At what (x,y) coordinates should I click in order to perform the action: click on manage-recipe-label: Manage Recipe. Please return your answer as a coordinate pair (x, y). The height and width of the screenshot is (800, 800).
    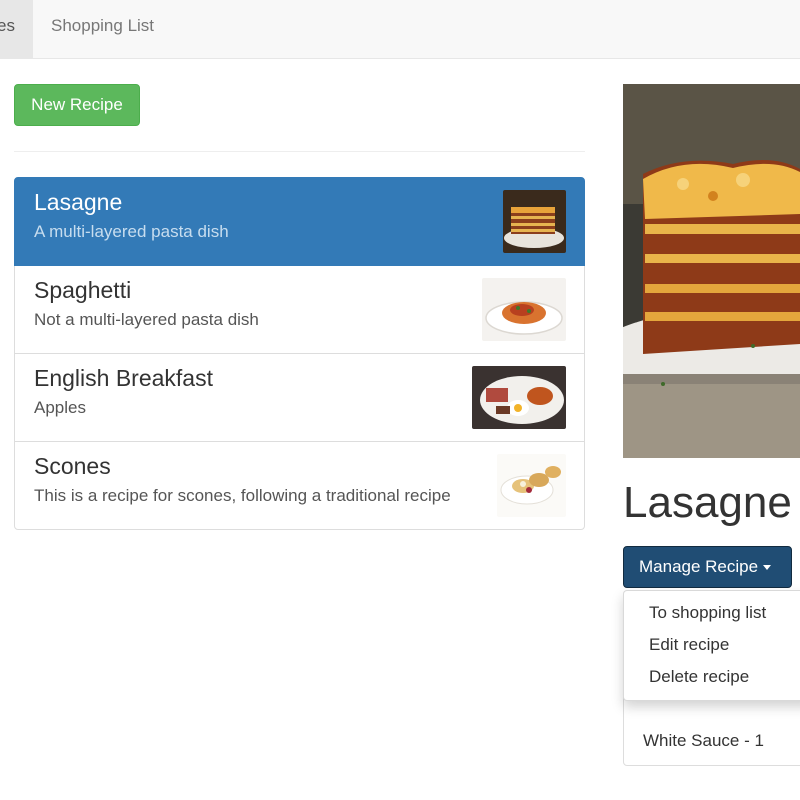
    Looking at the image, I should click on (699, 566).